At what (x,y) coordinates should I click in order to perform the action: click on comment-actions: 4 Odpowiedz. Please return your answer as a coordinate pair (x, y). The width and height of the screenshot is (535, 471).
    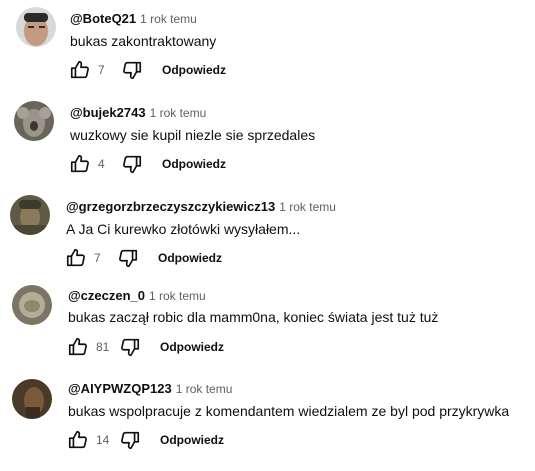
    Looking at the image, I should click on (147, 164).